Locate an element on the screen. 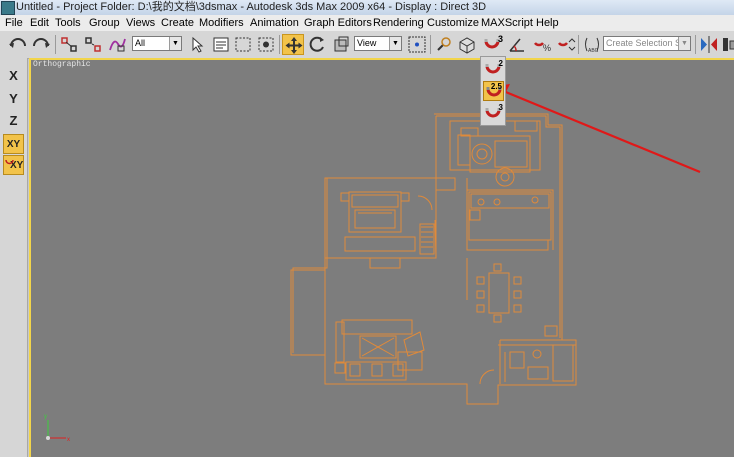 The height and width of the screenshot is (457, 734). edit-named-selection-icon: ABC is located at coordinates (592, 44).